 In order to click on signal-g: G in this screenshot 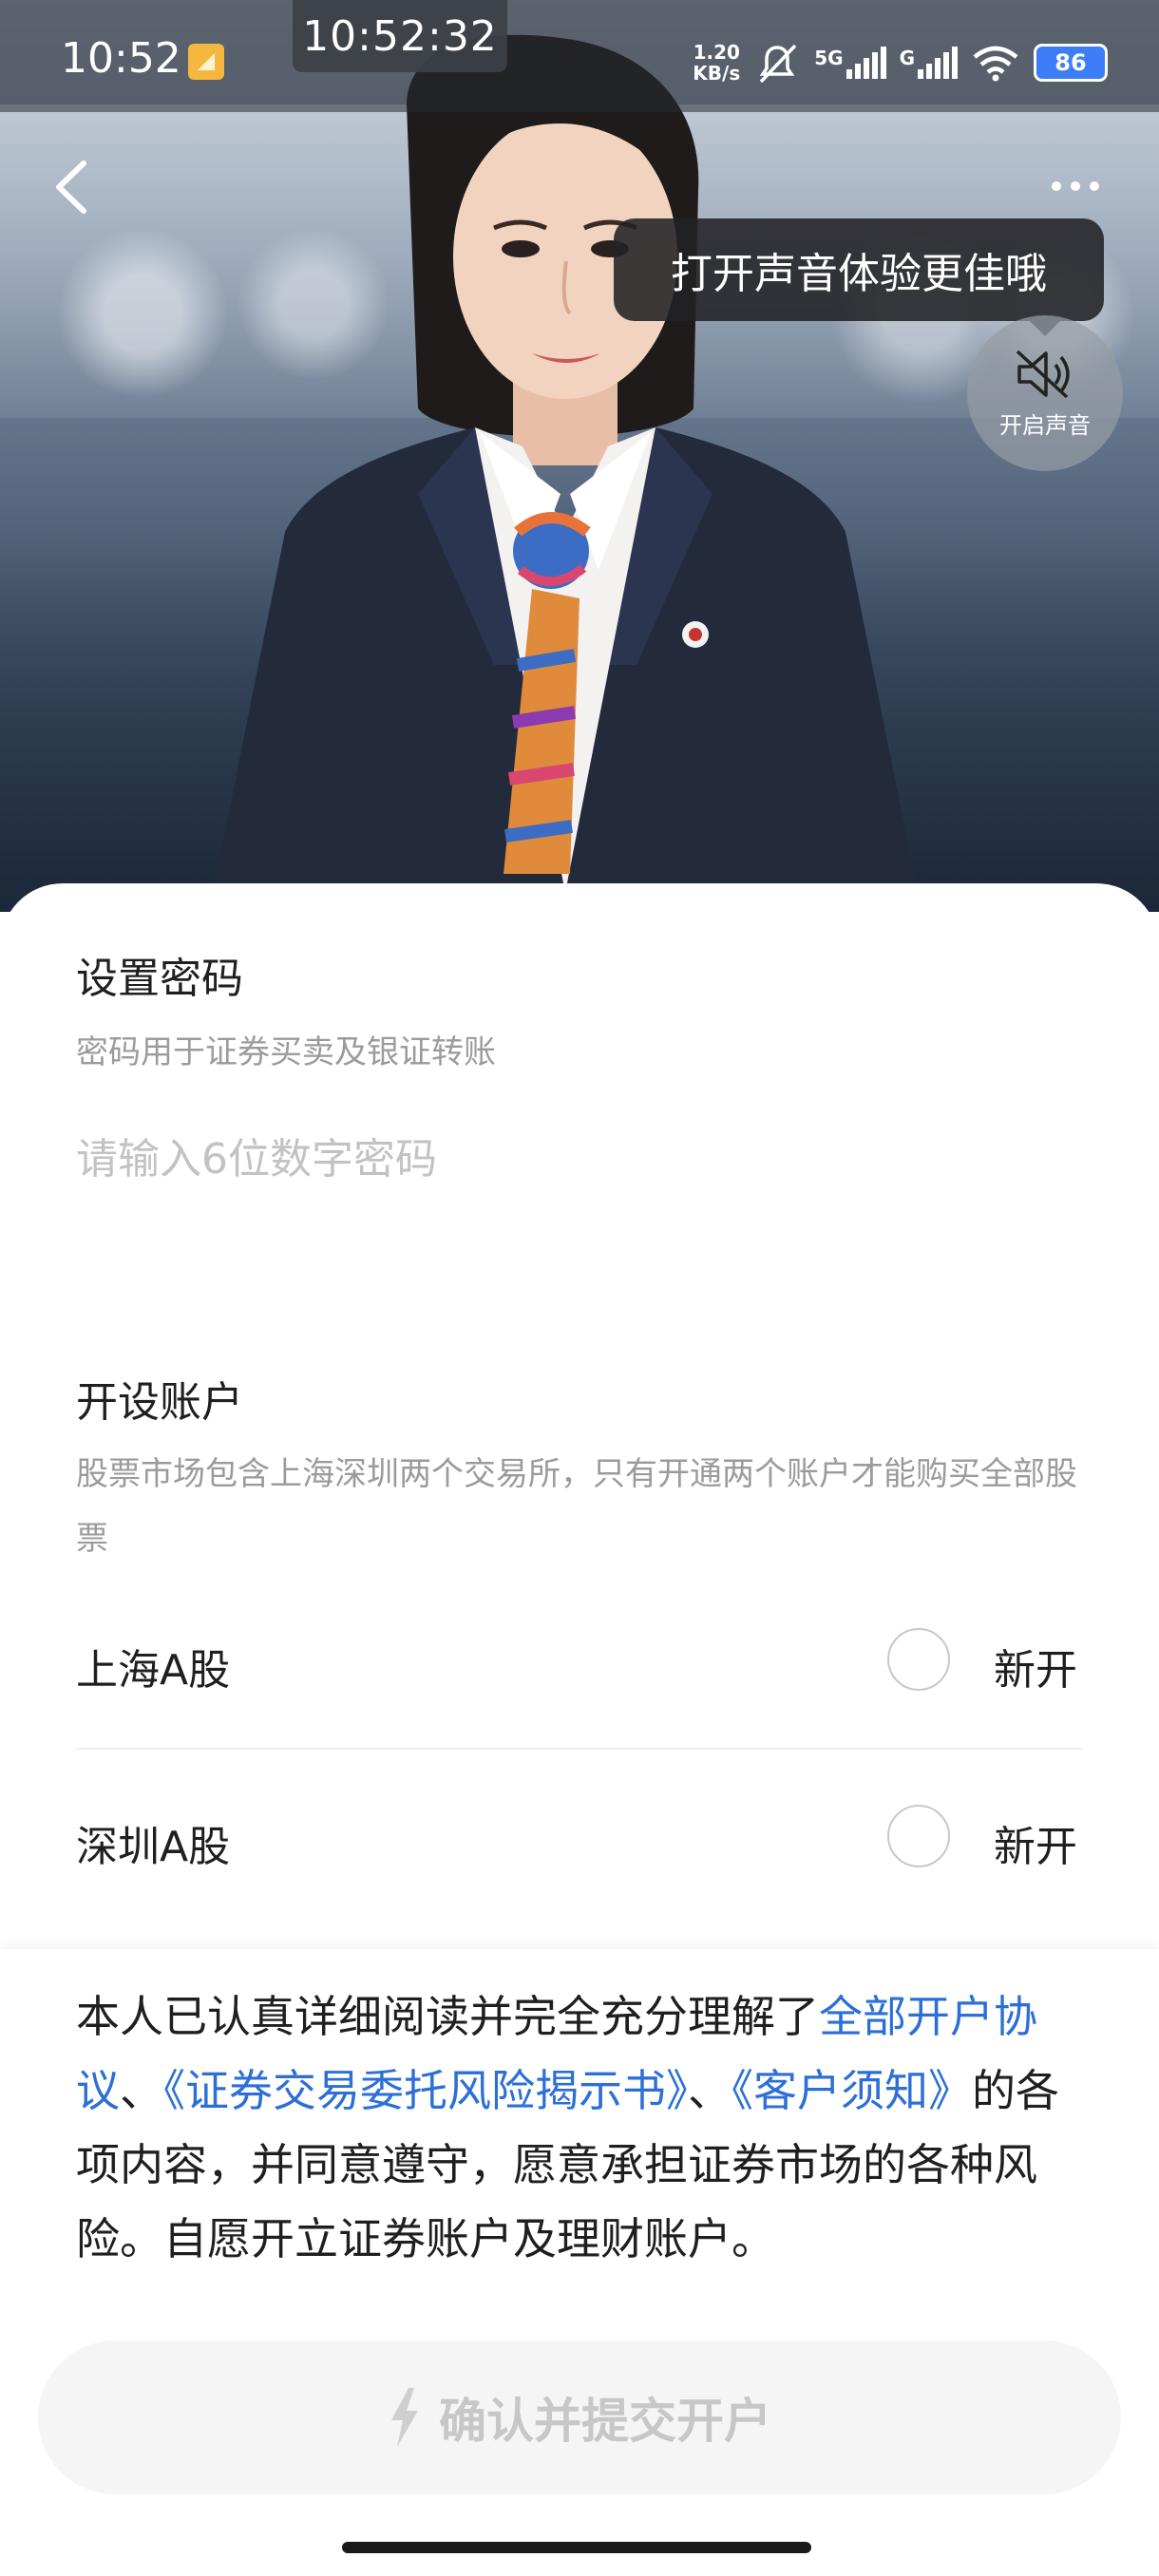, I will do `click(929, 63)`.